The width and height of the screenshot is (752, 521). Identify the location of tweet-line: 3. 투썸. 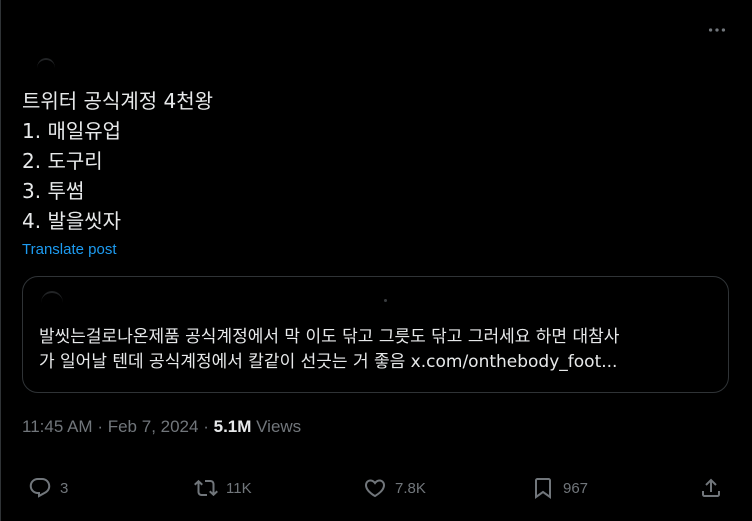
(53, 191).